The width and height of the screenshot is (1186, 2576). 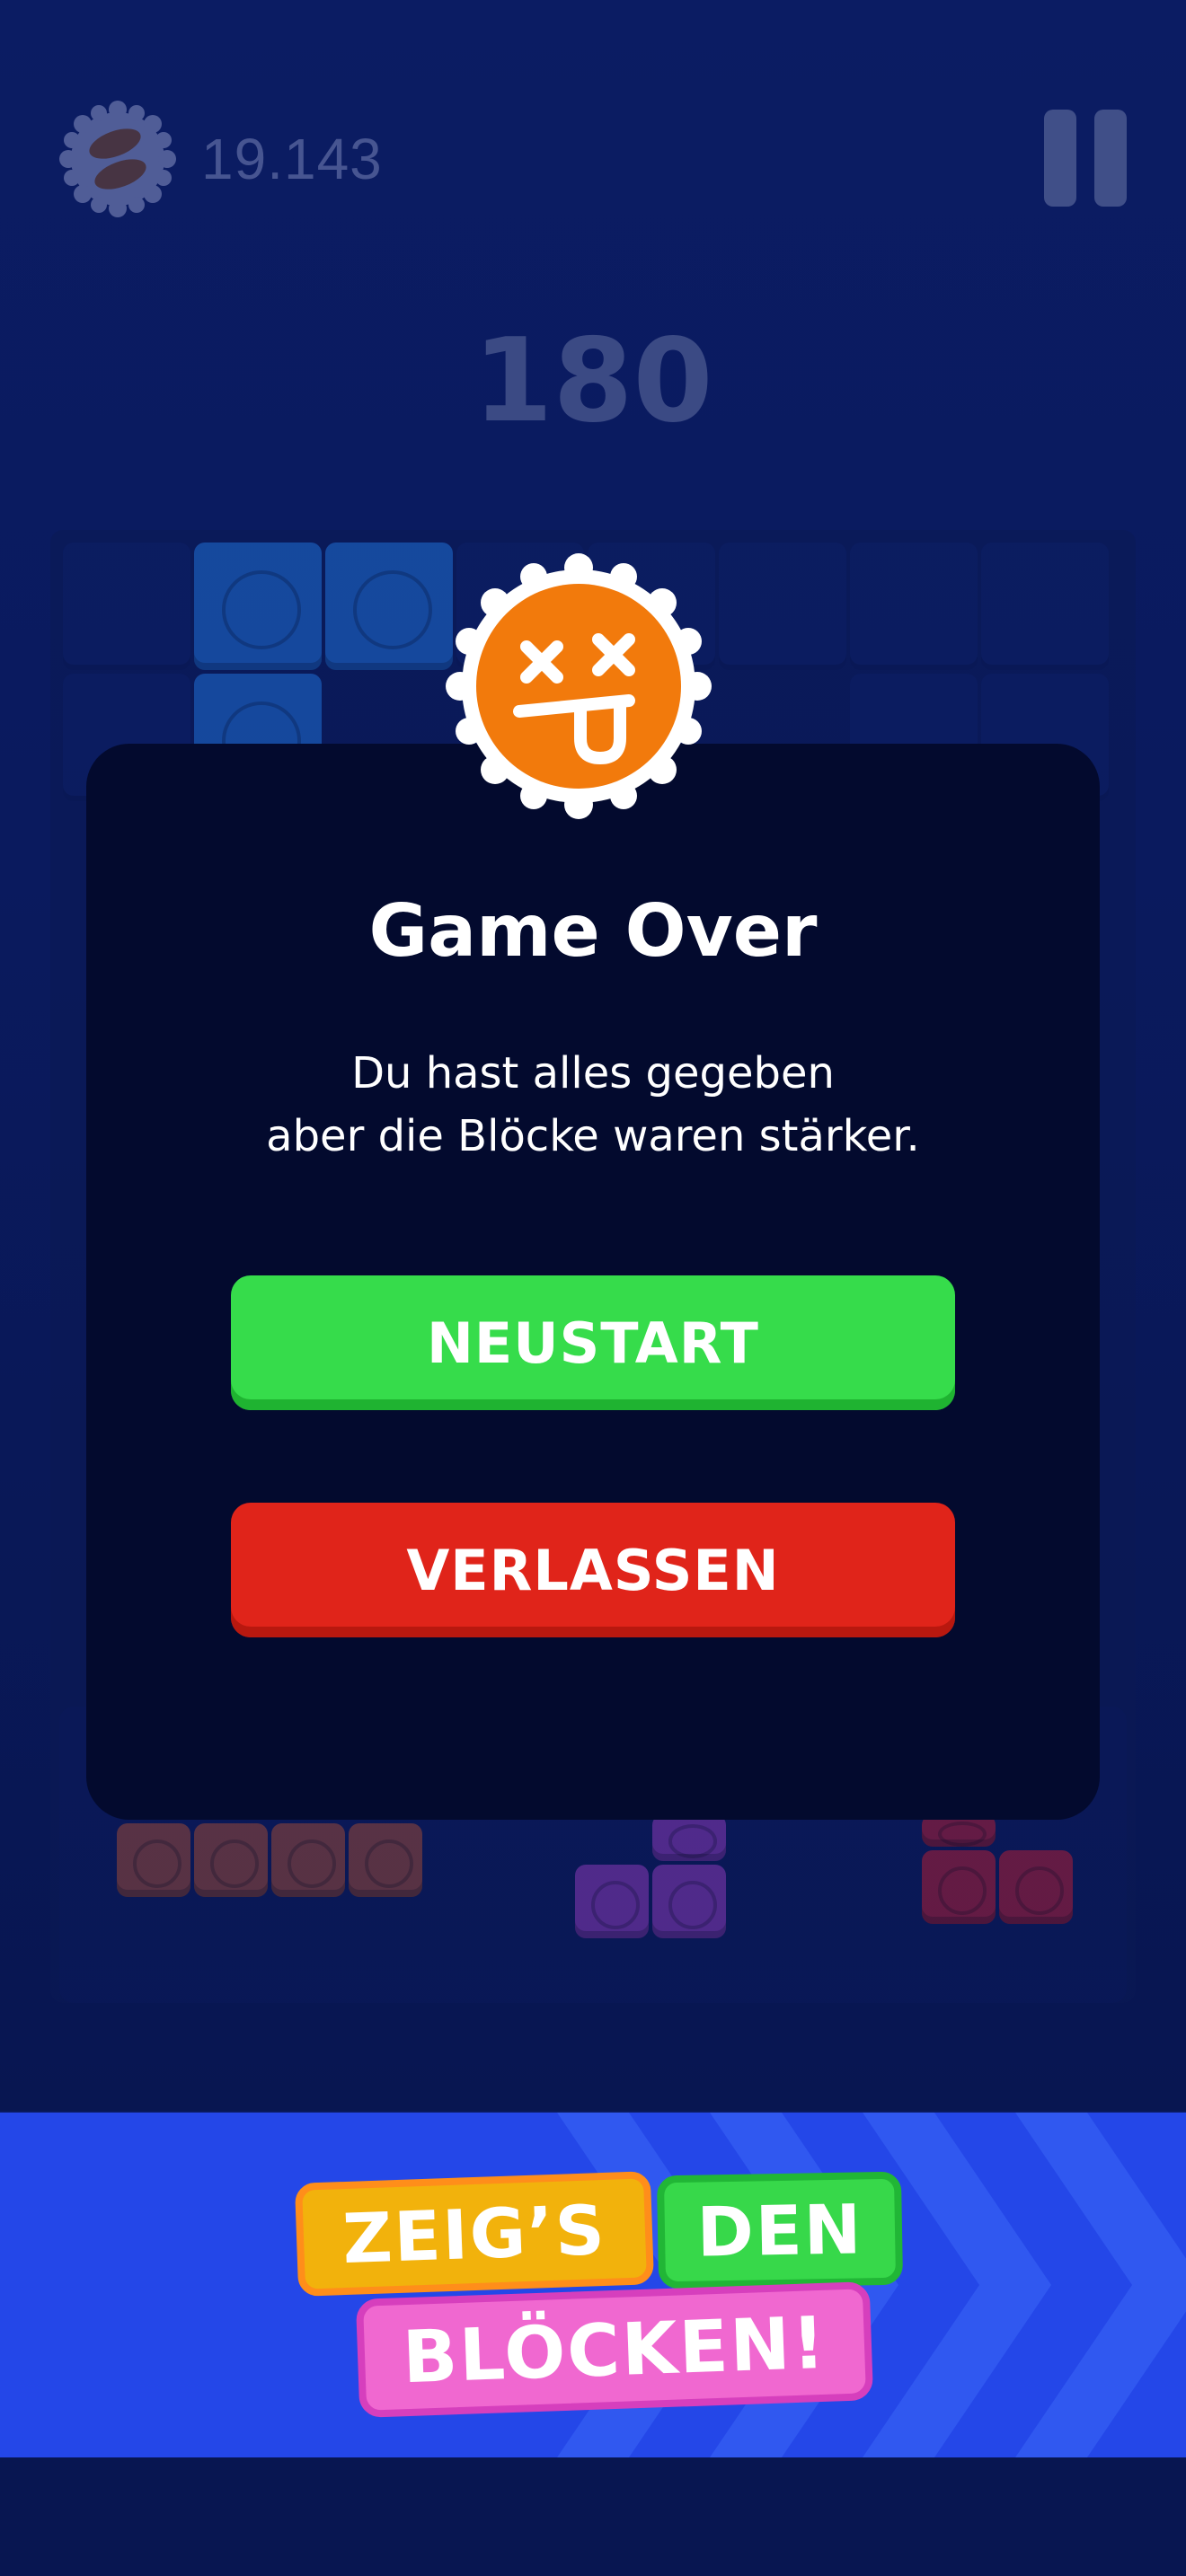 What do you see at coordinates (593, 1073) in the screenshot?
I see `dialog-message-line1: Du hast alles gegeben` at bounding box center [593, 1073].